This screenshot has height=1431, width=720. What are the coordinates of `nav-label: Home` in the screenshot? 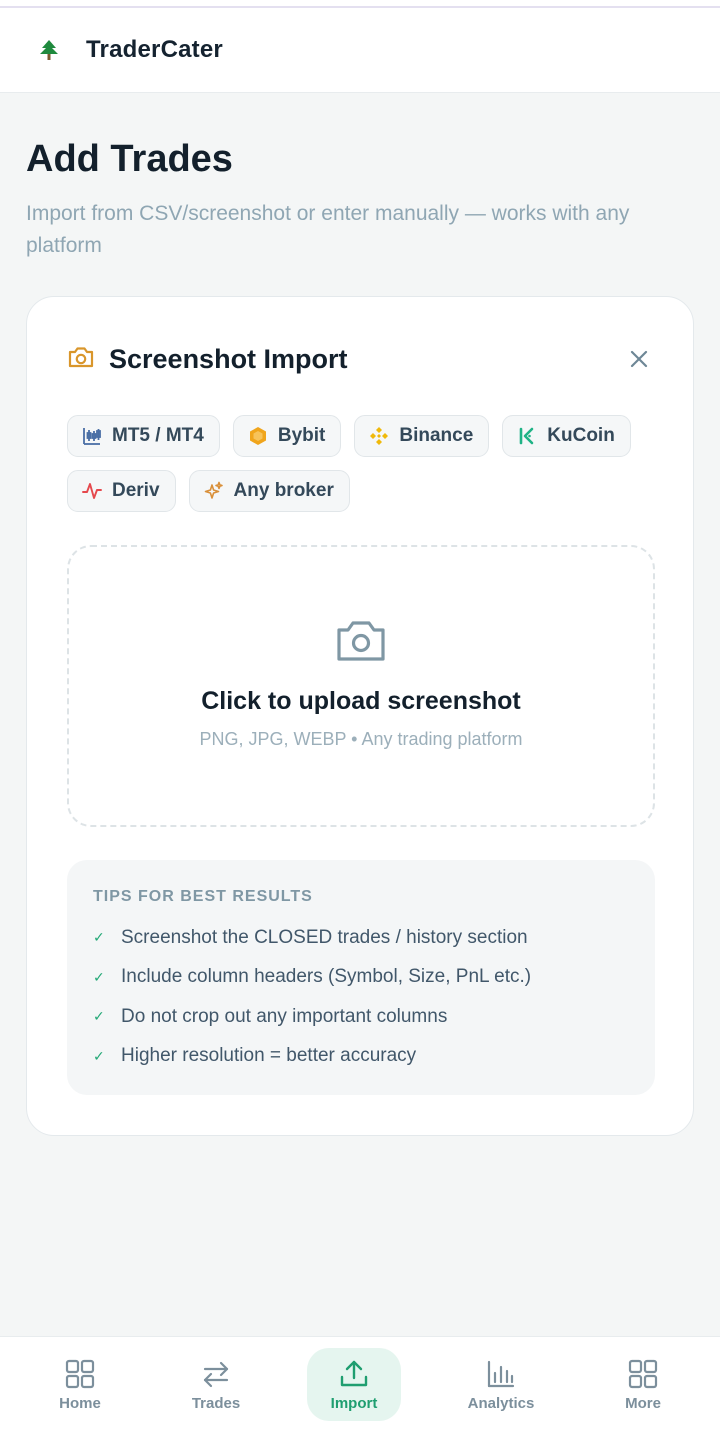 It's located at (80, 1403).